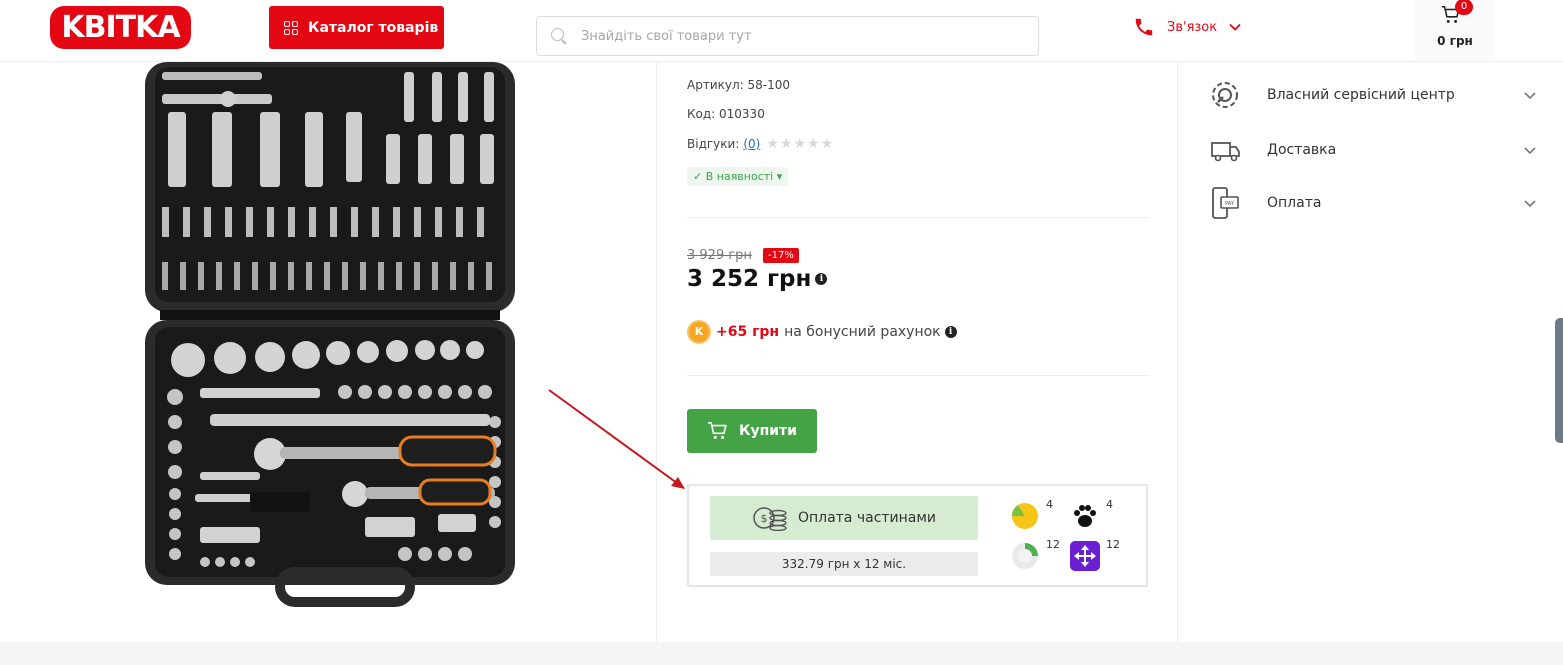 The height and width of the screenshot is (665, 1563). I want to click on cart: 0 0 грн, so click(1455, 30).